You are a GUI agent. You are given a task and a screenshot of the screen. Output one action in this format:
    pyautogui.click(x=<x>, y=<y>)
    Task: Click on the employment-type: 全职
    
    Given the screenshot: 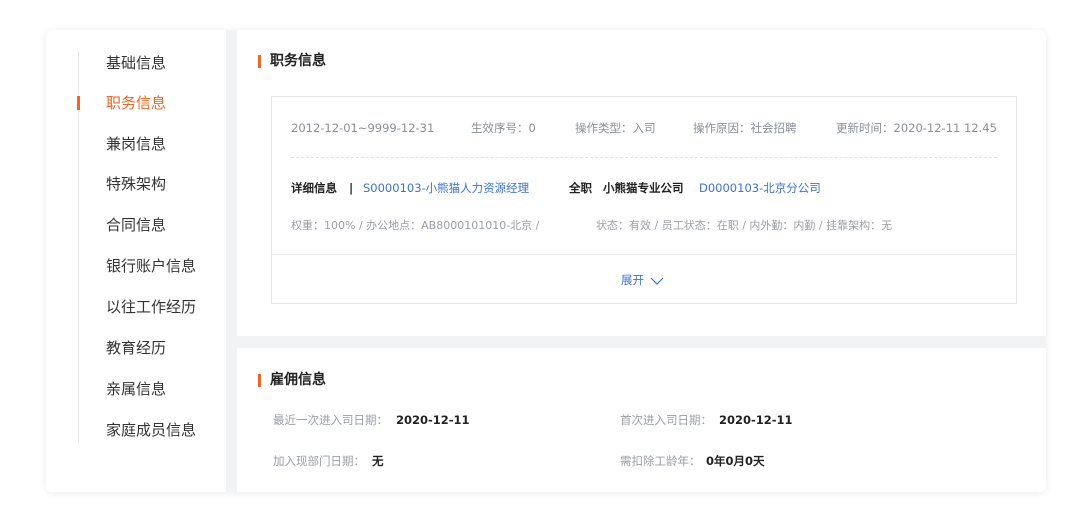 What is the action you would take?
    pyautogui.click(x=580, y=188)
    